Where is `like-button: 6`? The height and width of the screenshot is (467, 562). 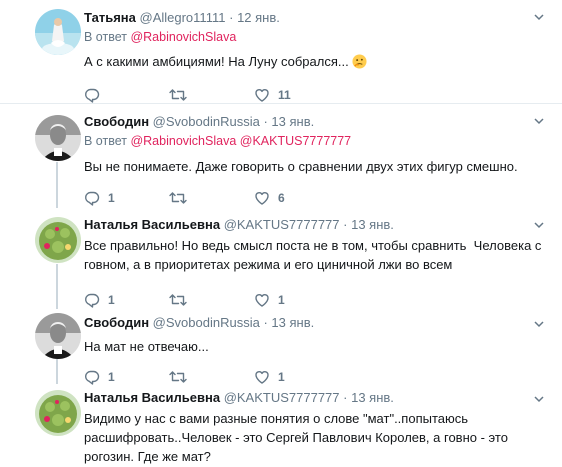 like-button: 6 is located at coordinates (296, 198).